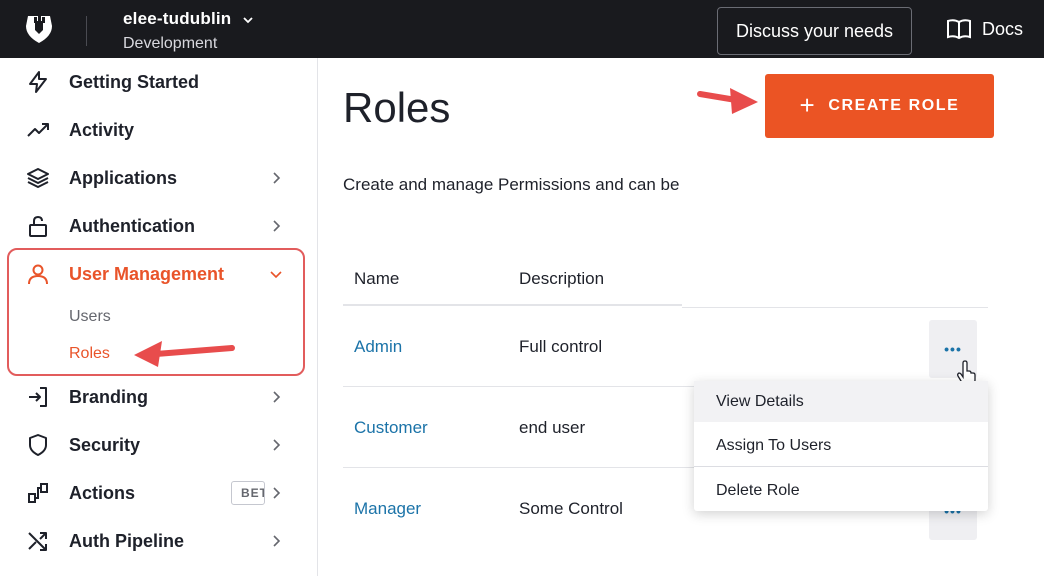  What do you see at coordinates (132, 225) in the screenshot?
I see `sidebar-item-label: Authentication` at bounding box center [132, 225].